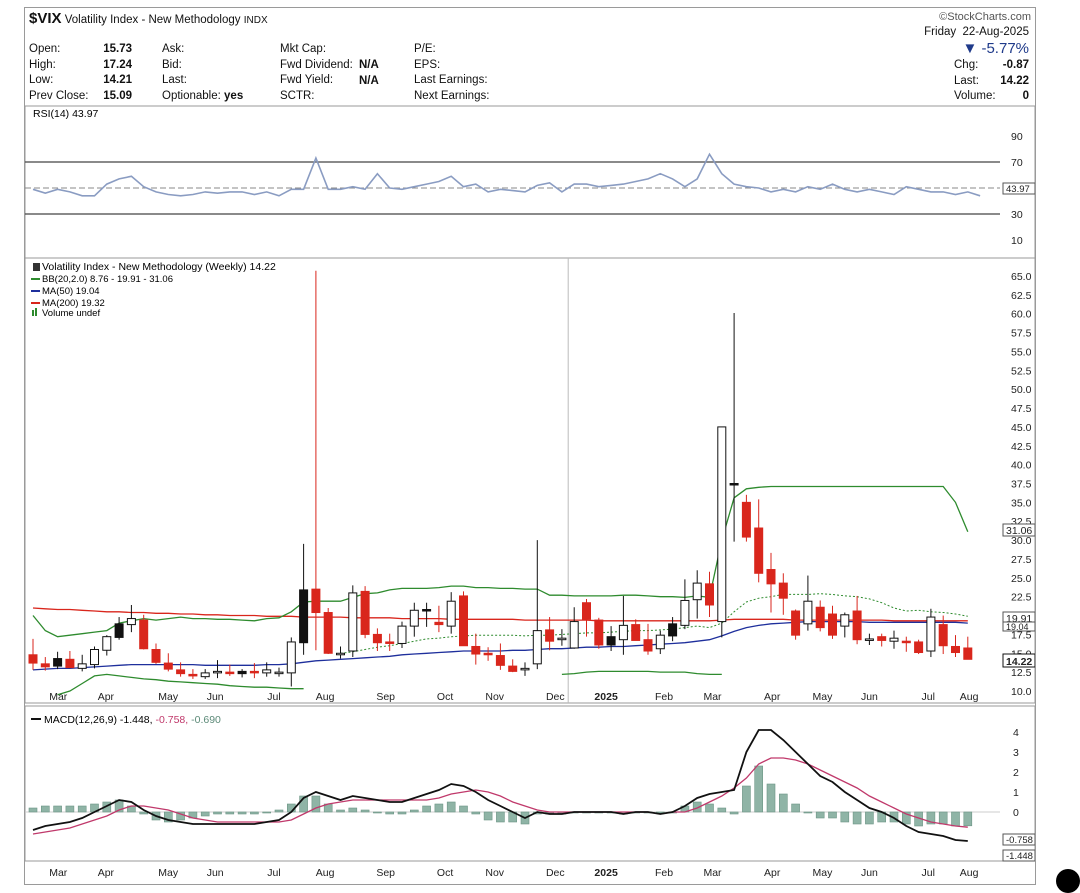 The image size is (1080, 893). I want to click on ma50-legend: MA(50) 19.04, so click(71, 291).